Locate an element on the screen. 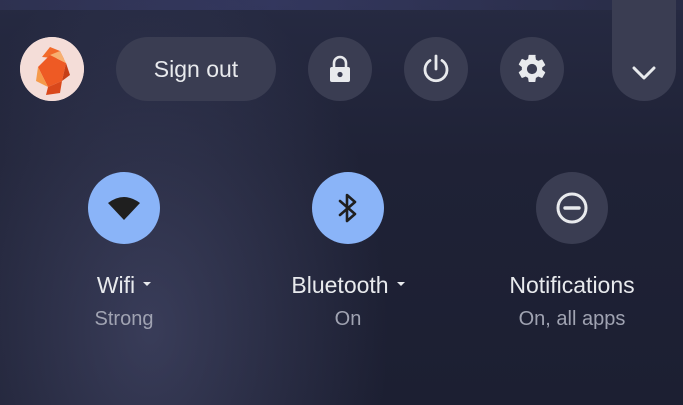  wifi-label: Wifi is located at coordinates (116, 285).